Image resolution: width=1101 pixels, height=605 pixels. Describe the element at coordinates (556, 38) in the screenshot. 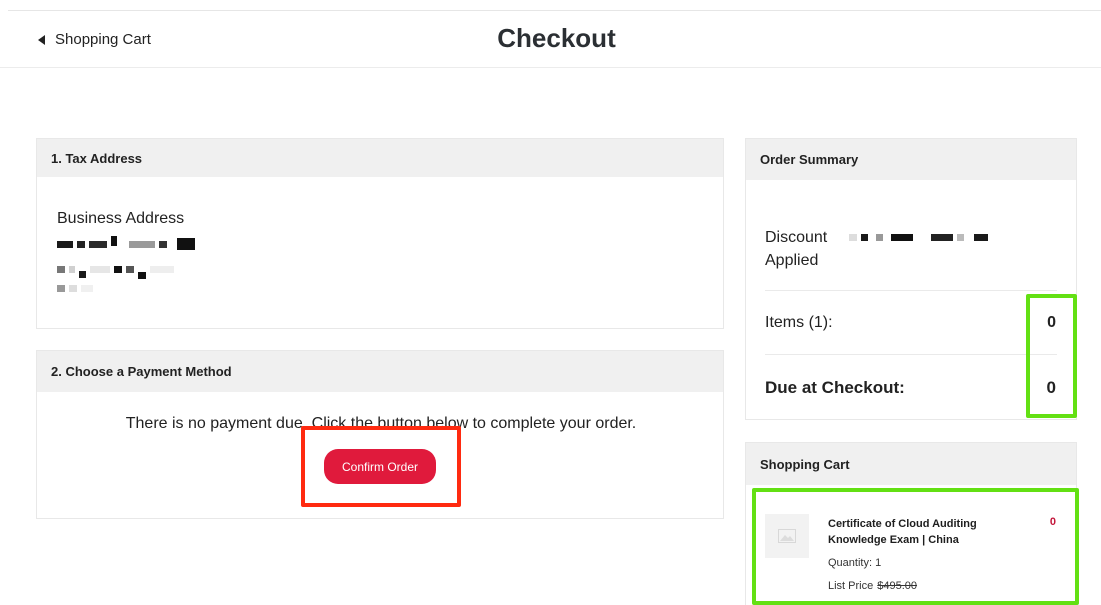

I see `page-title: Checkout` at that location.